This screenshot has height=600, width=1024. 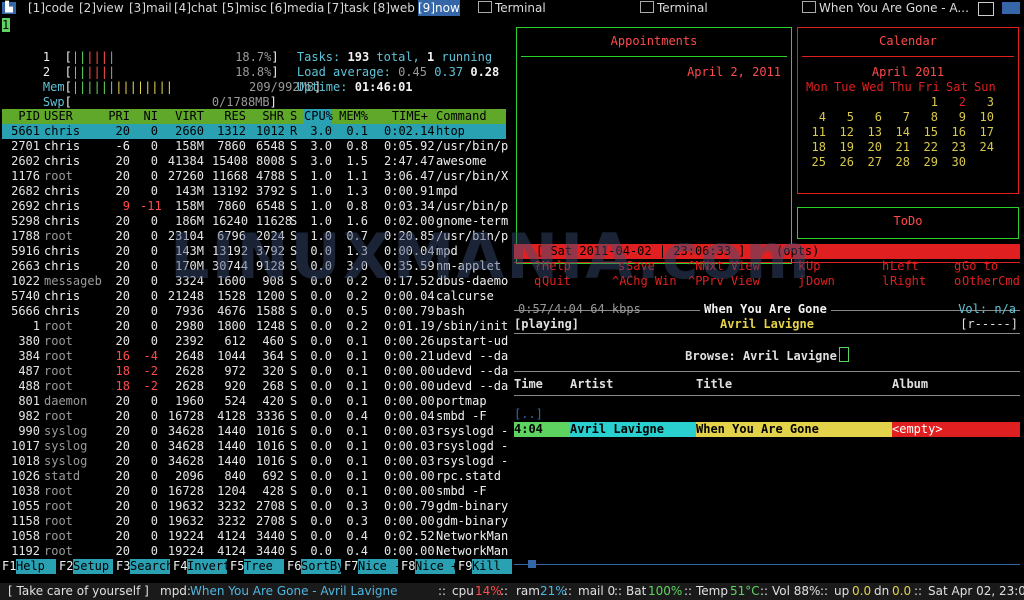 What do you see at coordinates (956, 162) in the screenshot?
I see `calendar-day: 30` at bounding box center [956, 162].